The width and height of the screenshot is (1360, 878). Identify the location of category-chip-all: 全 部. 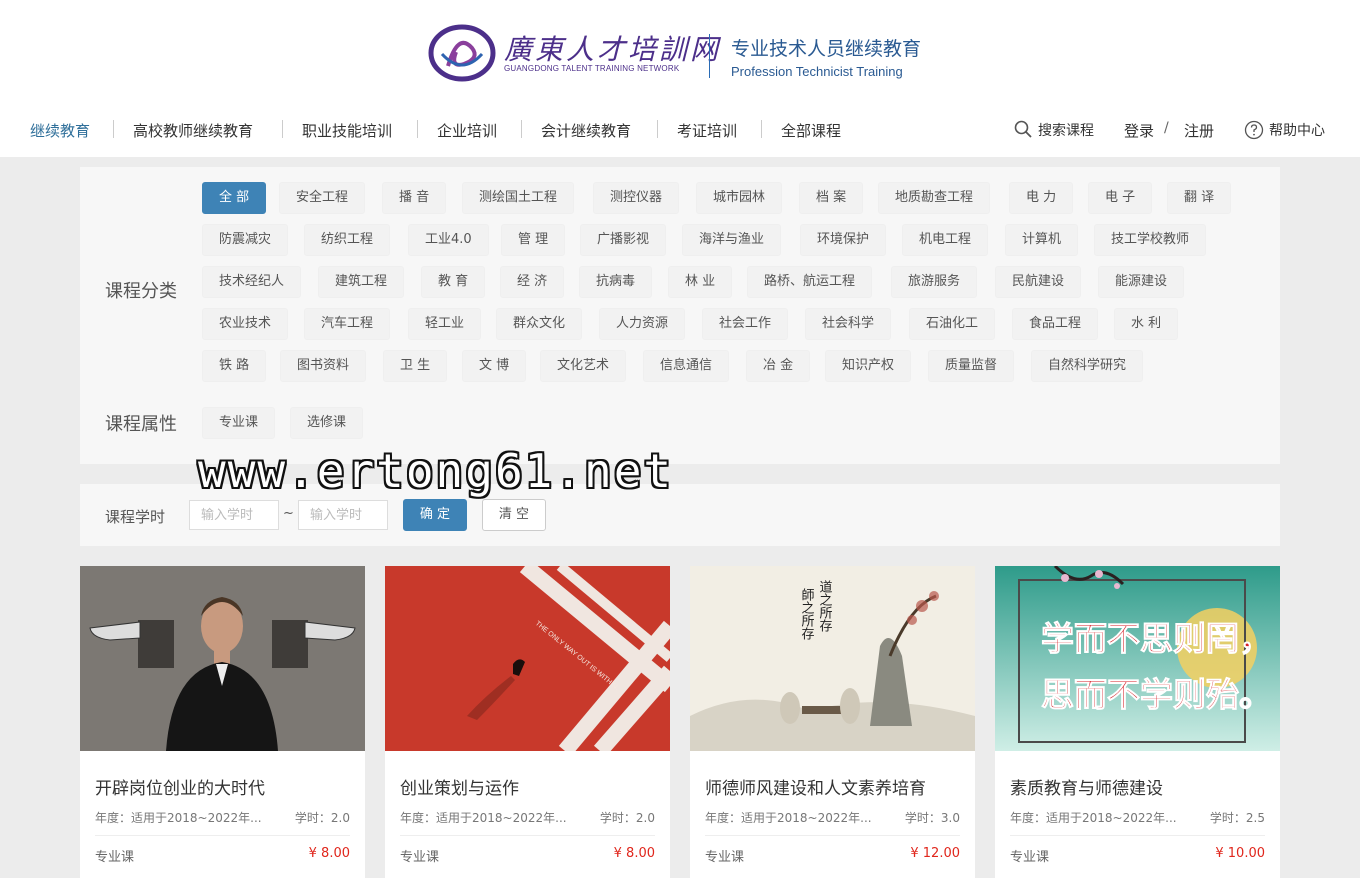
(234, 198).